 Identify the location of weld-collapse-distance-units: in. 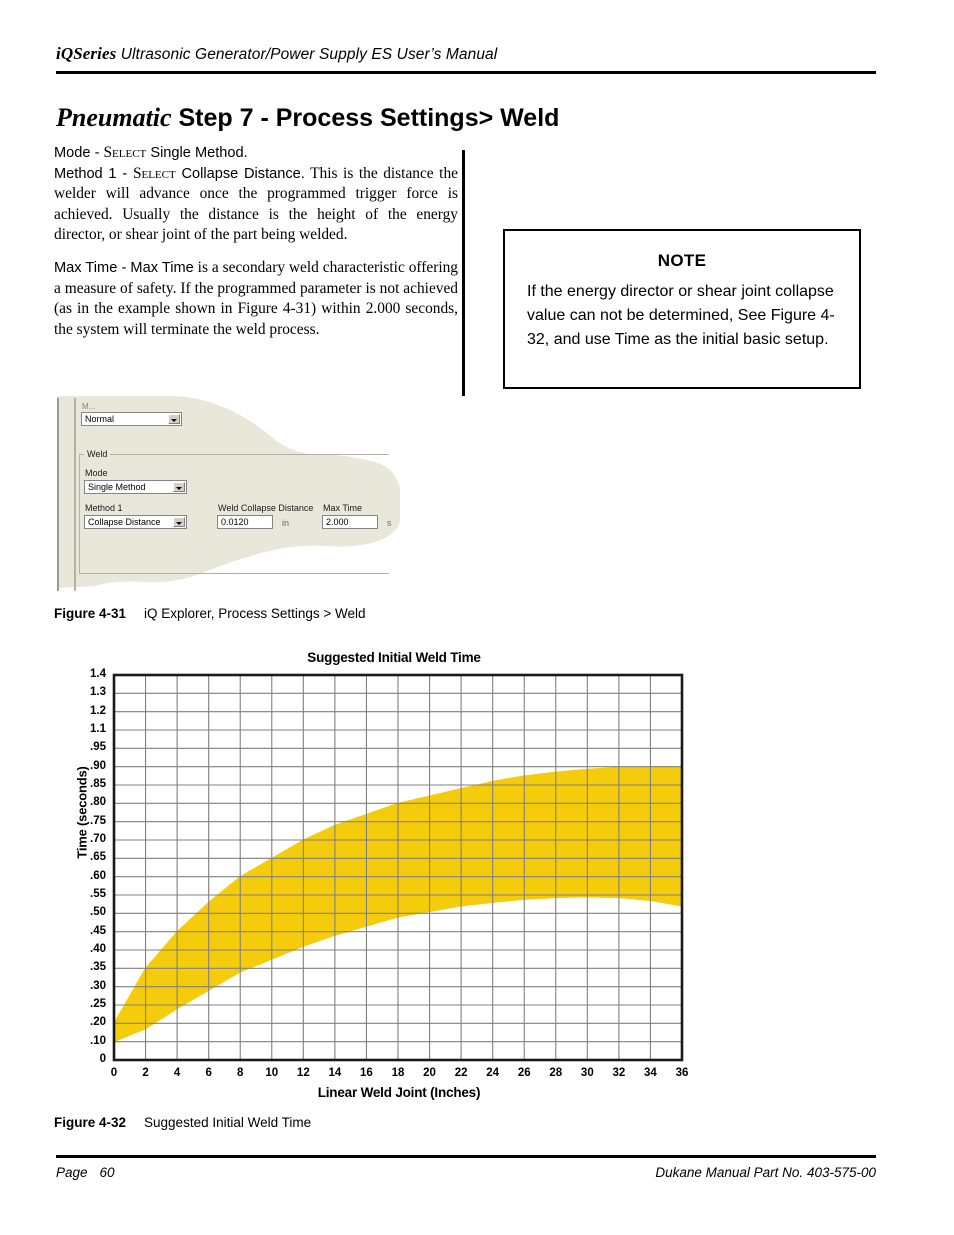
(286, 523).